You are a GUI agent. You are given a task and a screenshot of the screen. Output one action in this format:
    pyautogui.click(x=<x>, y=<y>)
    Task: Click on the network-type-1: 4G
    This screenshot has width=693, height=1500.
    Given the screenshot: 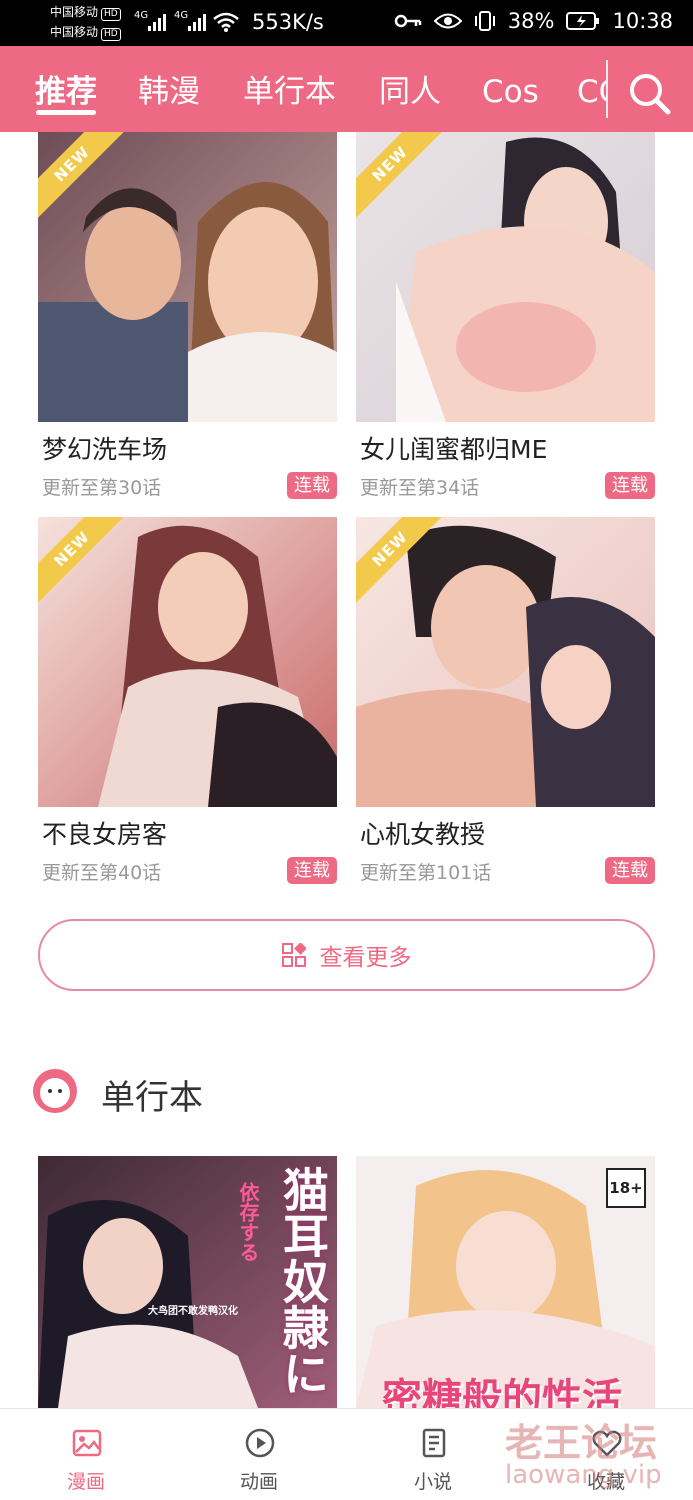 What is the action you would take?
    pyautogui.click(x=141, y=15)
    